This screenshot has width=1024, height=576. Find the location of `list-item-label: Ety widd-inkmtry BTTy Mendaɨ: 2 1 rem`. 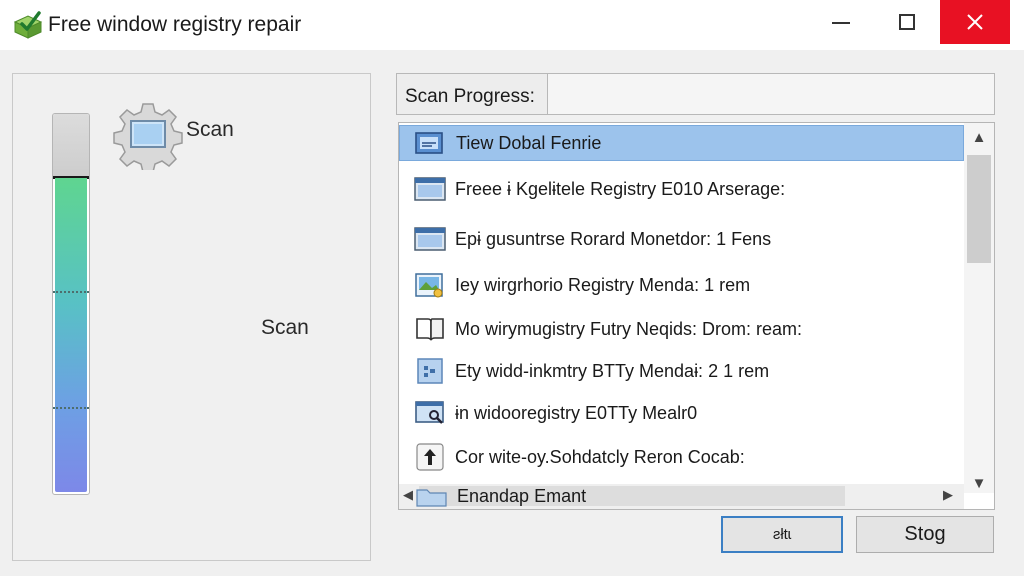

list-item-label: Ety widd-inkmtry BTTy Mendaɨ: 2 1 rem is located at coordinates (612, 370).